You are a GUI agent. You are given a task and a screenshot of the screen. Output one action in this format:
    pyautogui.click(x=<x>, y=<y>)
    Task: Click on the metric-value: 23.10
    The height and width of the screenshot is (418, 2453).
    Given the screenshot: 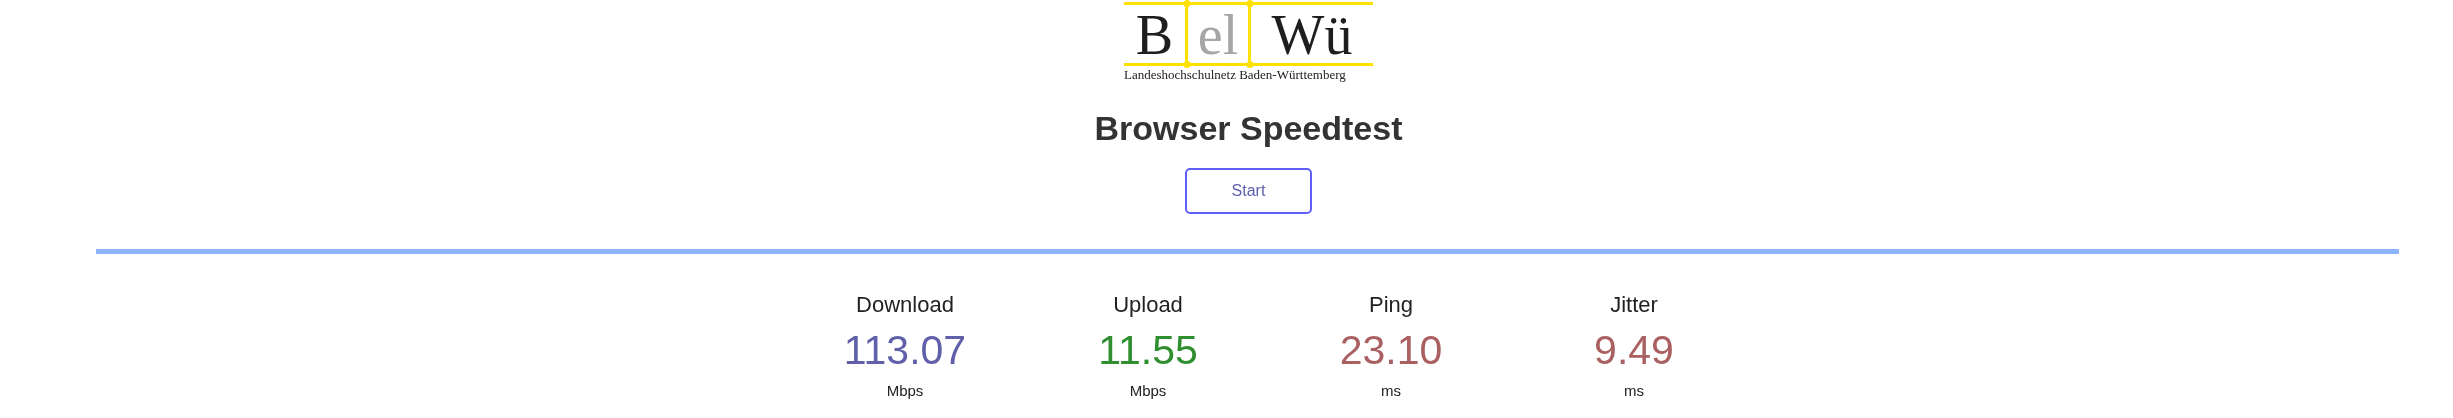 What is the action you would take?
    pyautogui.click(x=1391, y=350)
    